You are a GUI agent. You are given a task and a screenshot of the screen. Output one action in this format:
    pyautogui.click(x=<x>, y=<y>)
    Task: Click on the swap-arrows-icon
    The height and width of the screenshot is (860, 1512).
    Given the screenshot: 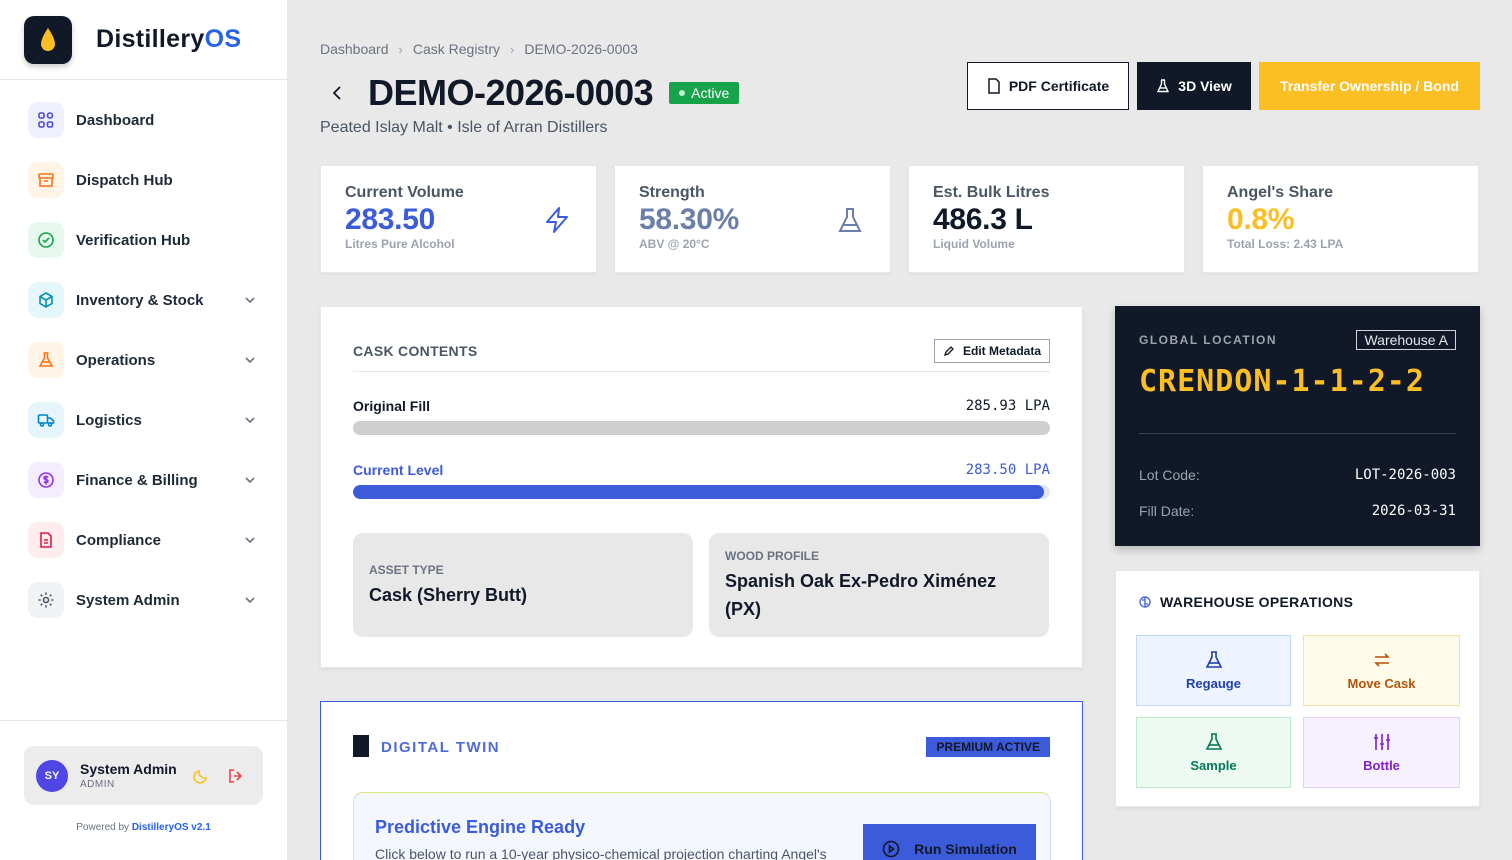 What is the action you would take?
    pyautogui.click(x=1381, y=660)
    